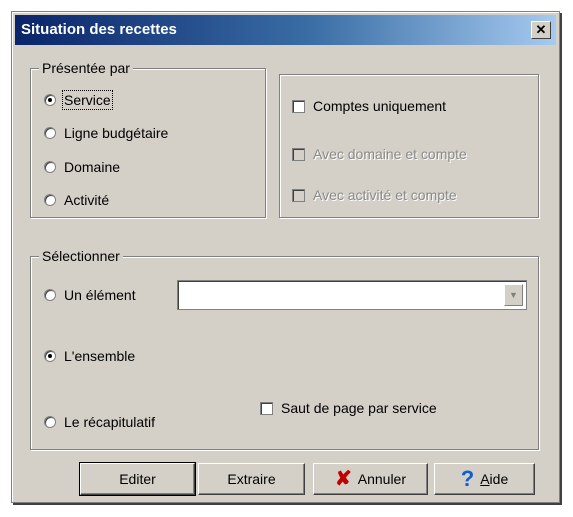 The height and width of the screenshot is (517, 573). I want to click on check-domaine-compte-label: Avec domaine et compte, so click(390, 154).